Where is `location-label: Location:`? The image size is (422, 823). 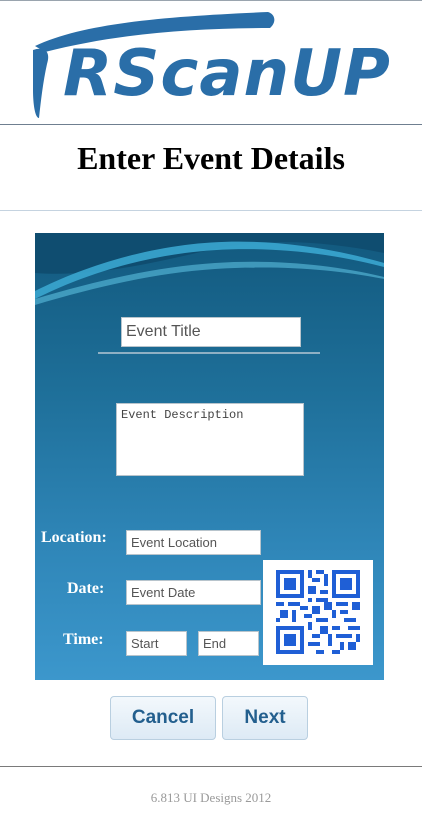
location-label: Location: is located at coordinates (74, 537).